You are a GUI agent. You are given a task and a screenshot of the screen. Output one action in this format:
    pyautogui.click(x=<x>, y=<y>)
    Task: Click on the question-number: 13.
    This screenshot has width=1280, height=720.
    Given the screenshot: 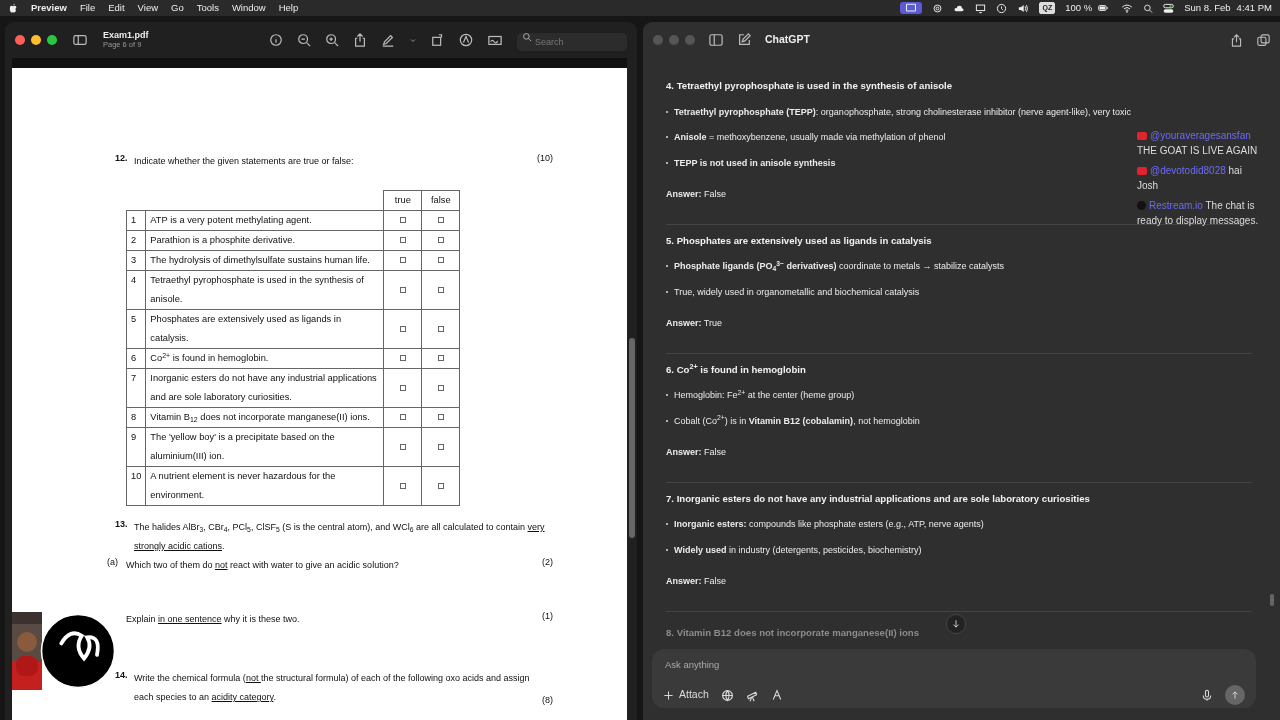 What is the action you would take?
    pyautogui.click(x=122, y=524)
    